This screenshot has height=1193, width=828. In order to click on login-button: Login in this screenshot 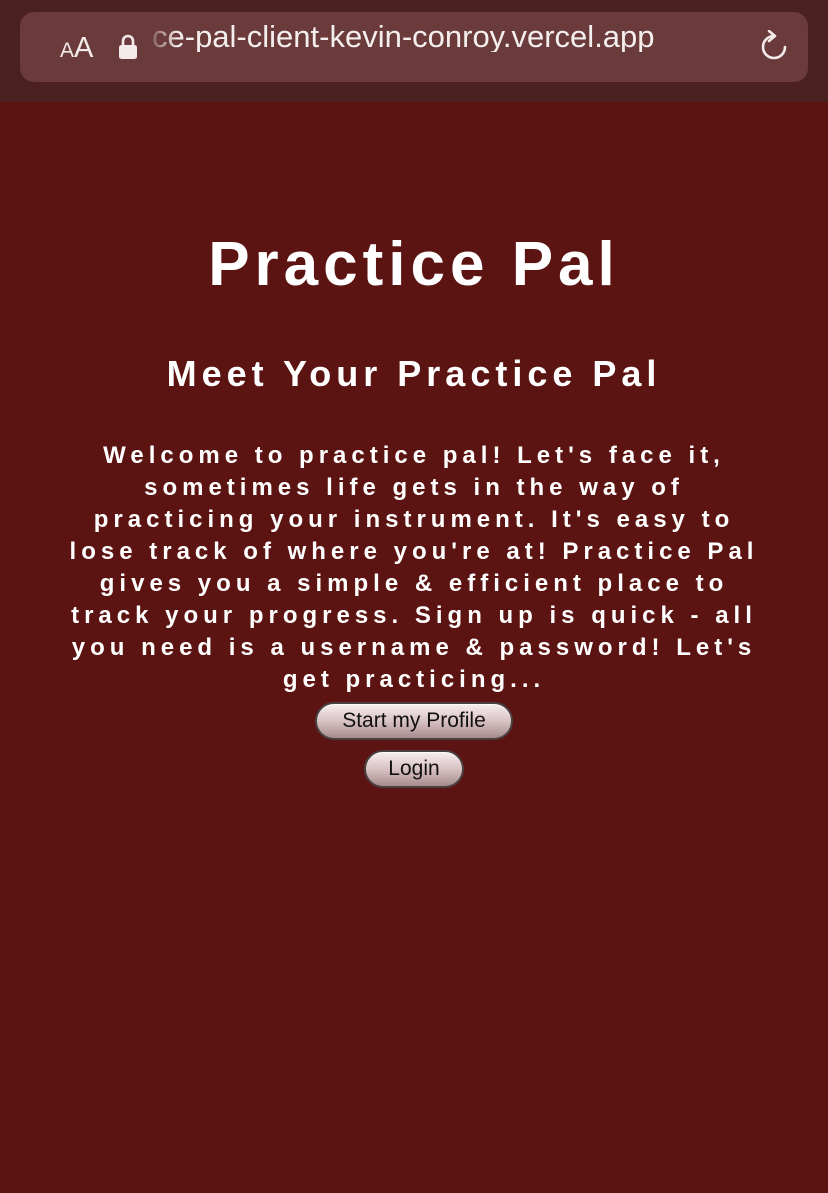, I will do `click(414, 769)`.